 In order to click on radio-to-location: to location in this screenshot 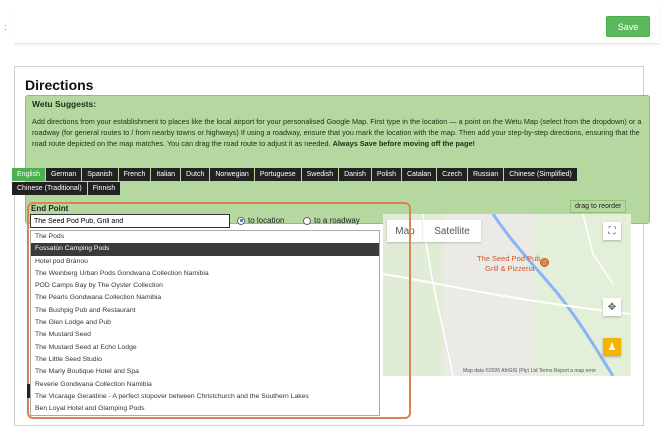, I will do `click(260, 220)`.